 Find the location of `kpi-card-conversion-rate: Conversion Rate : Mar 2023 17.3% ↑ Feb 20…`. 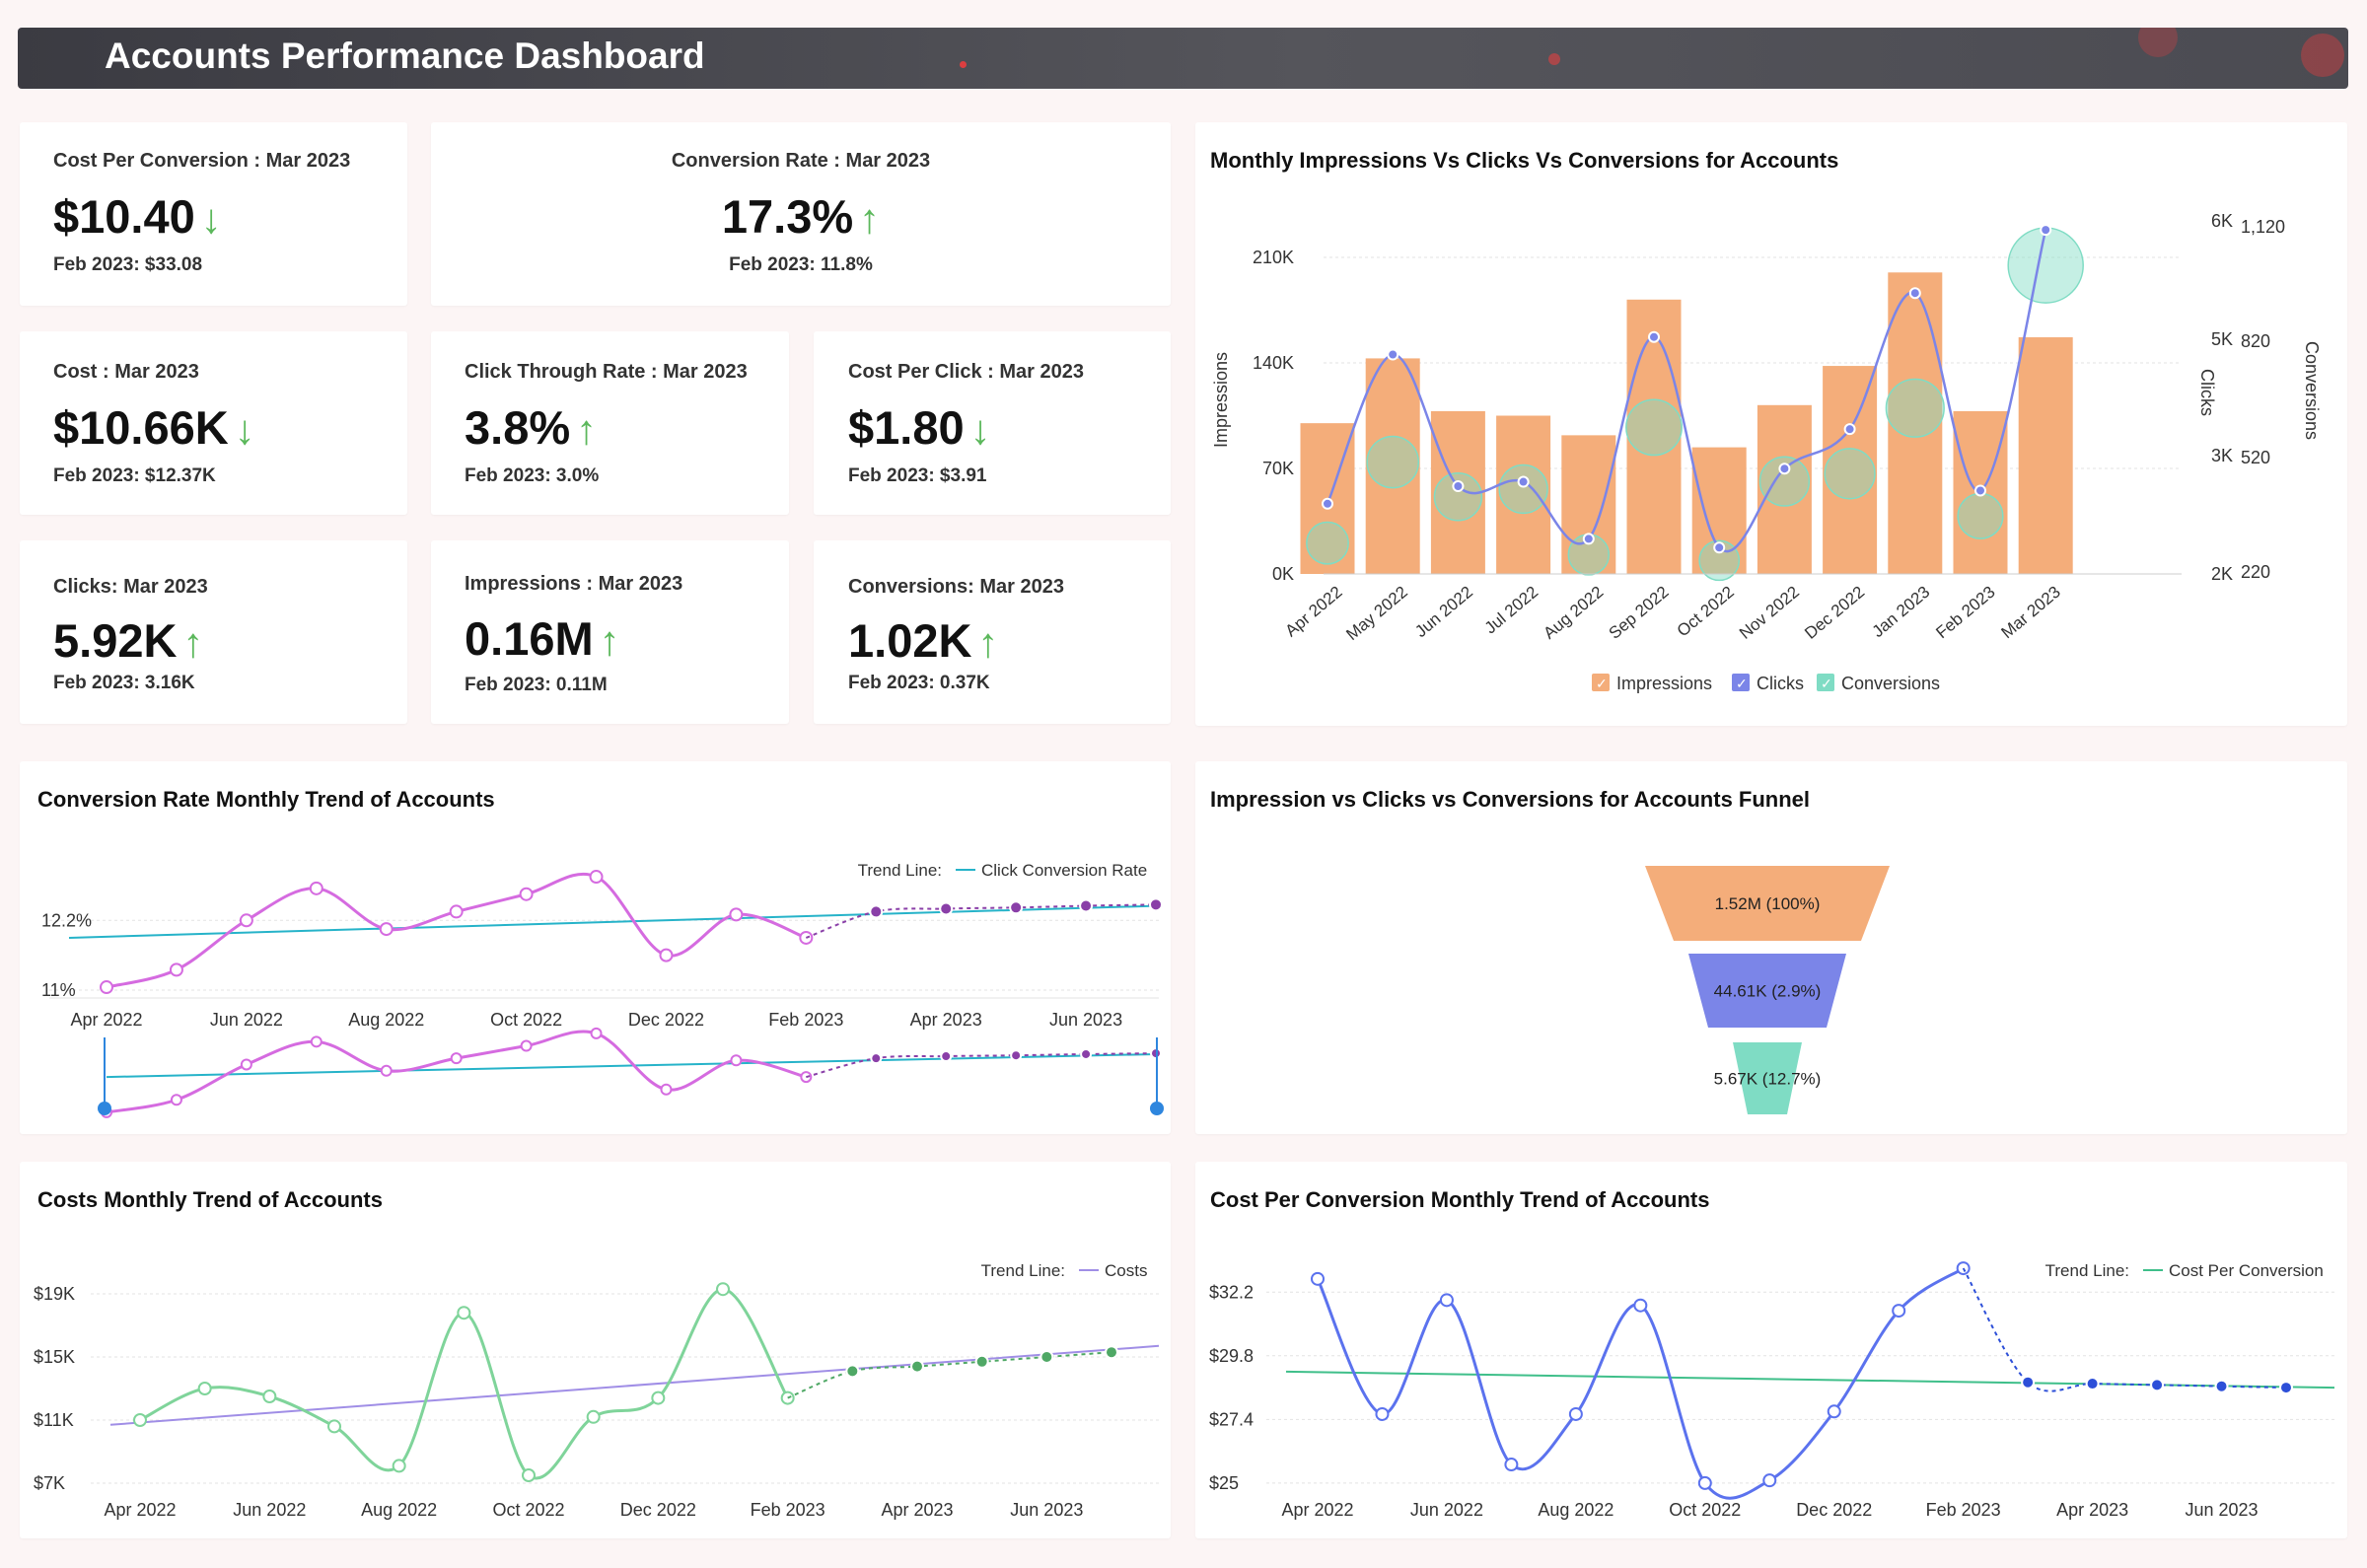

kpi-card-conversion-rate: Conversion Rate : Mar 2023 17.3% ↑ Feb 20… is located at coordinates (801, 214).